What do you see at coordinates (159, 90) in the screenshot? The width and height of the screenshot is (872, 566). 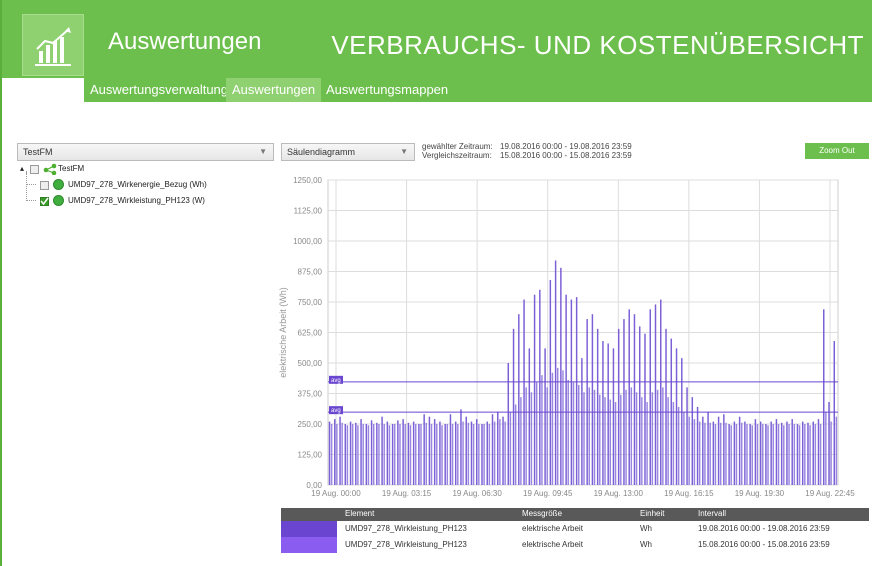 I see `tab-auswertungsverwaltung: Auswertungsverwaltung` at bounding box center [159, 90].